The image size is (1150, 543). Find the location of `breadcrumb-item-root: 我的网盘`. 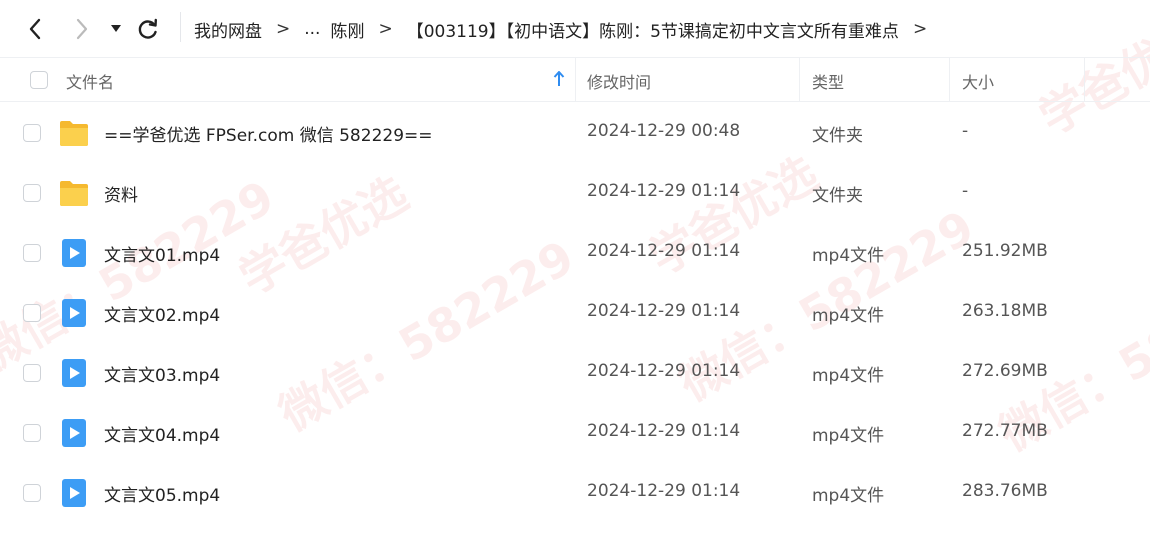

breadcrumb-item-root: 我的网盘 is located at coordinates (228, 29).